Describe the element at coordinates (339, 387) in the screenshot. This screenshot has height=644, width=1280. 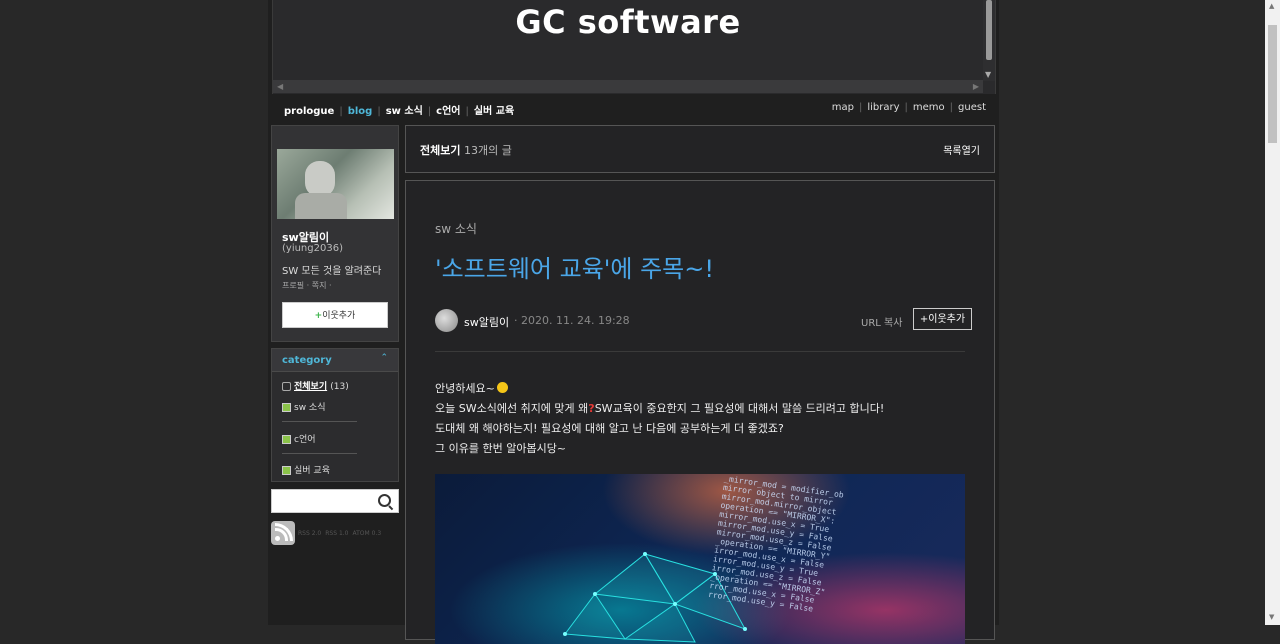
I see `category-all-count: (13)` at that location.